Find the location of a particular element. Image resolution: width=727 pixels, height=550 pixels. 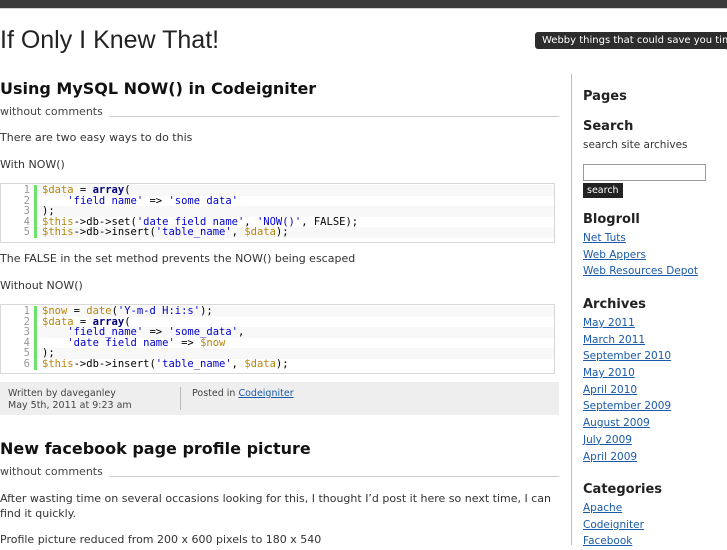

categories-title: Categories is located at coordinates (623, 489).